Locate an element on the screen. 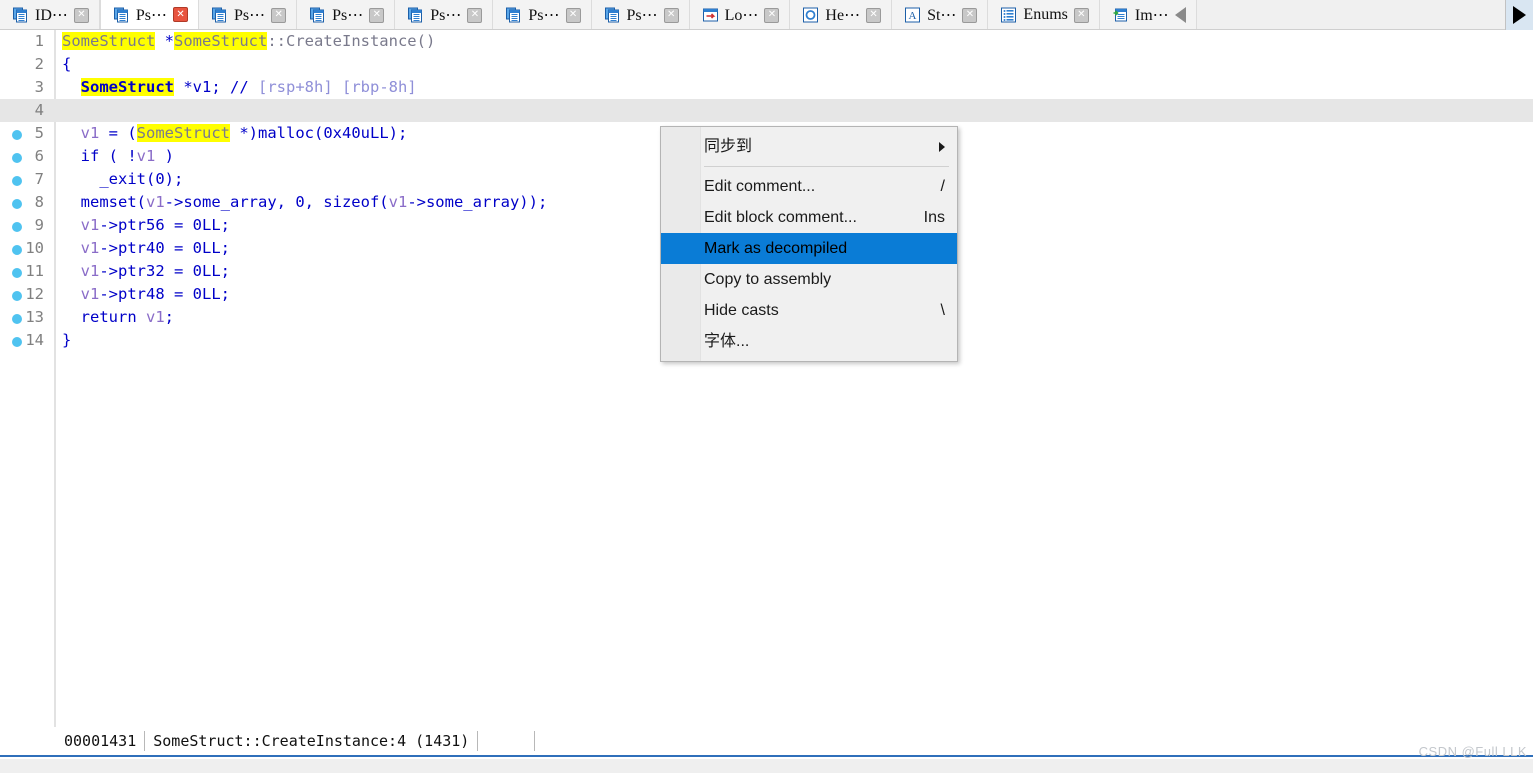  tab-label: ID⋯ is located at coordinates (51, 15).